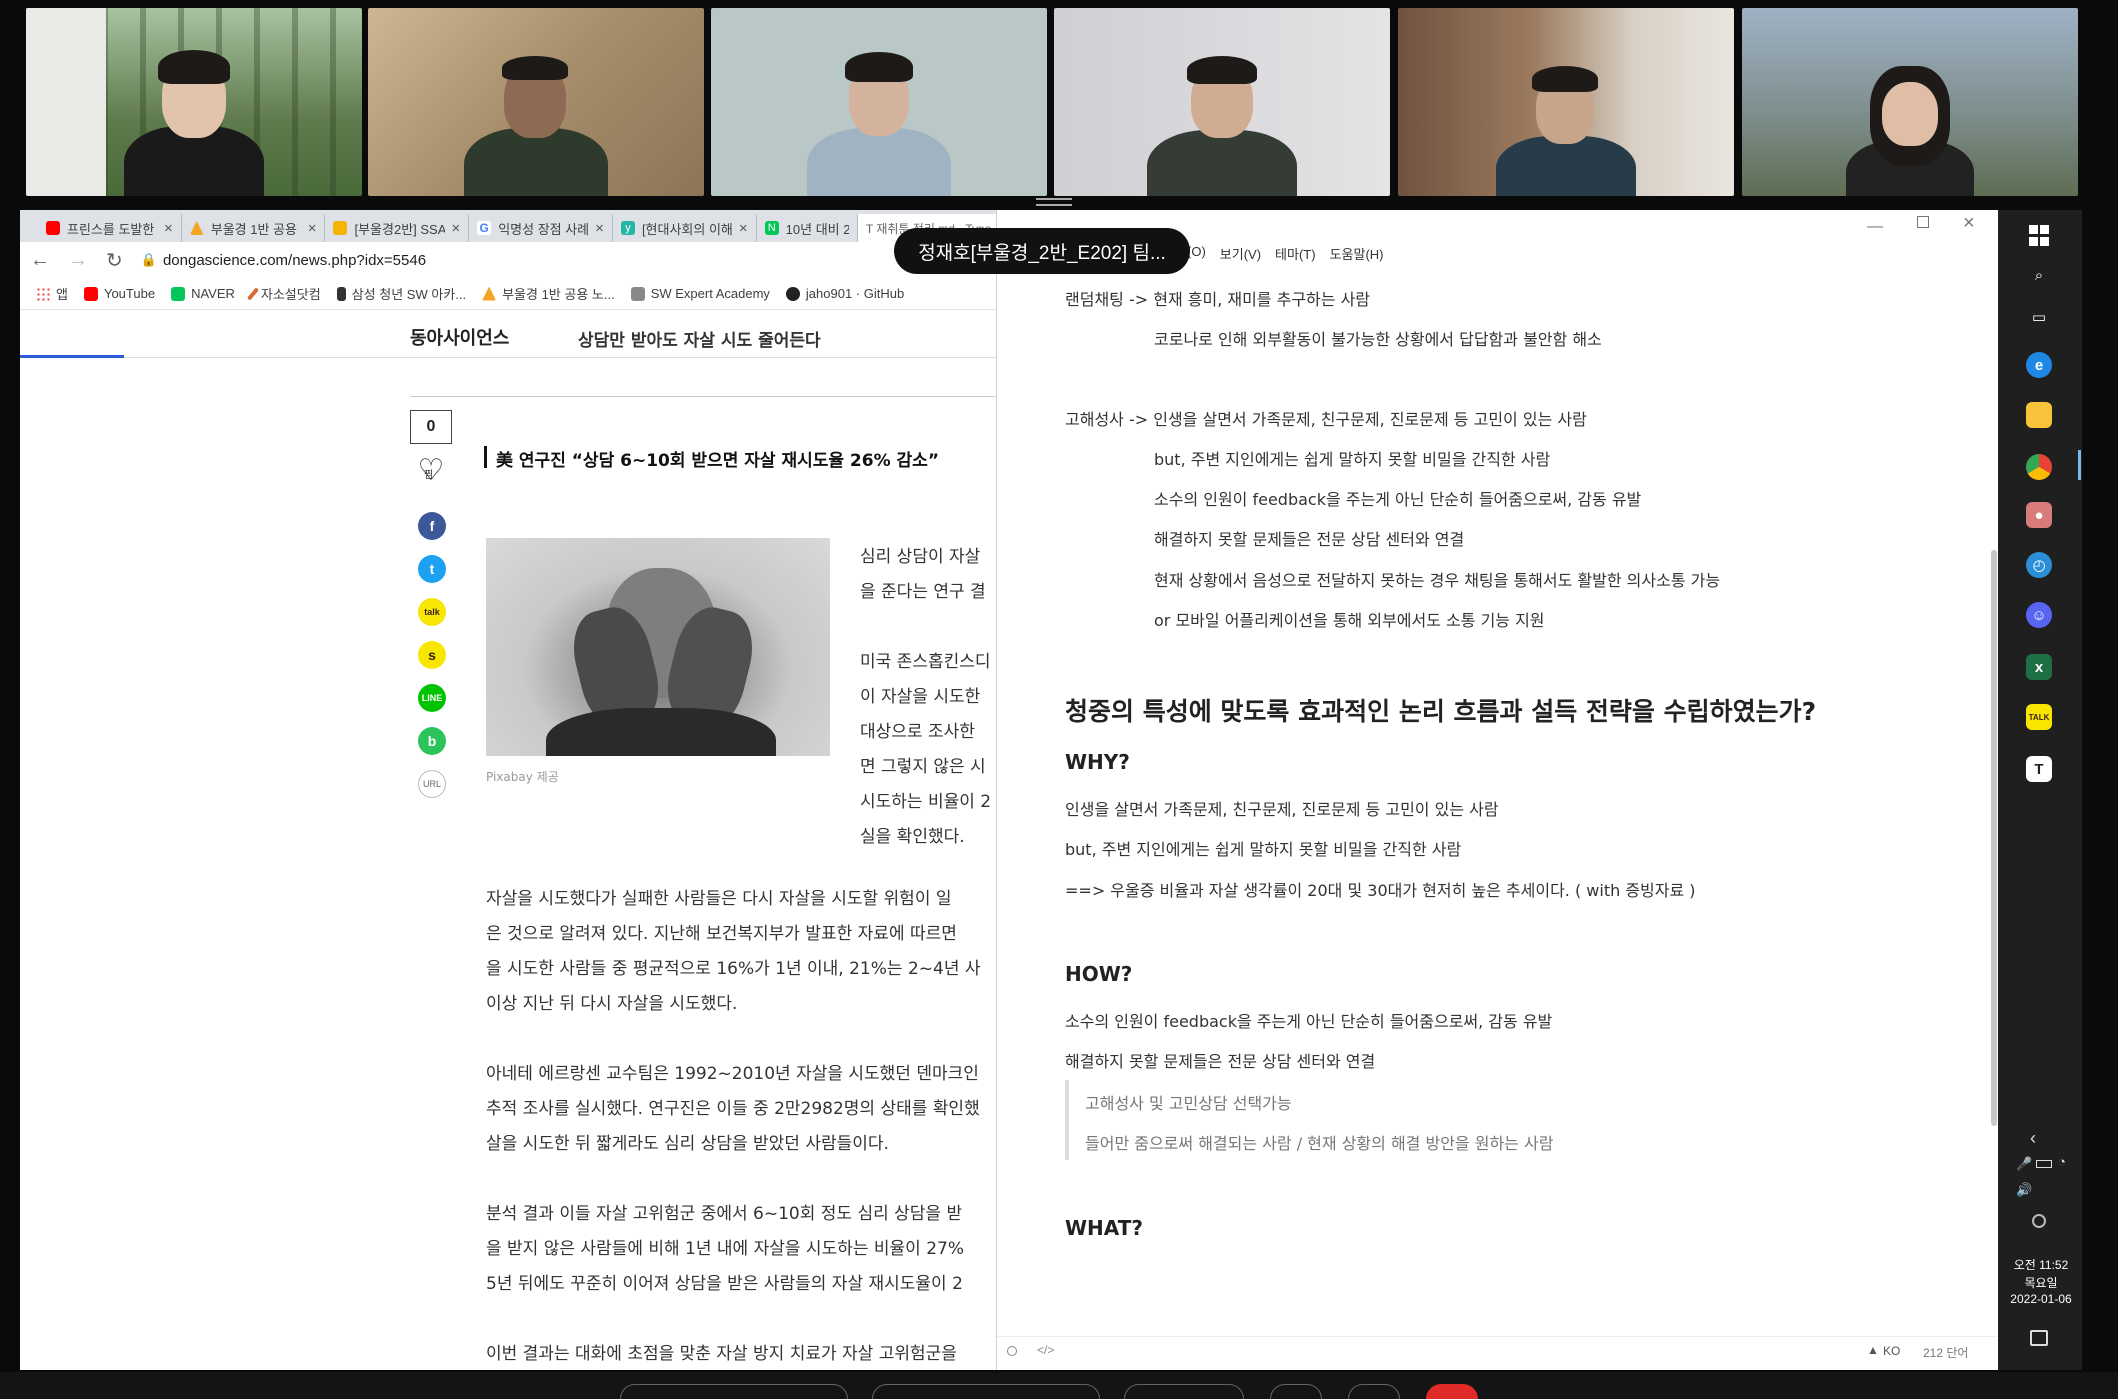  I want to click on clock-time: 오전 11:52, so click(2041, 1264).